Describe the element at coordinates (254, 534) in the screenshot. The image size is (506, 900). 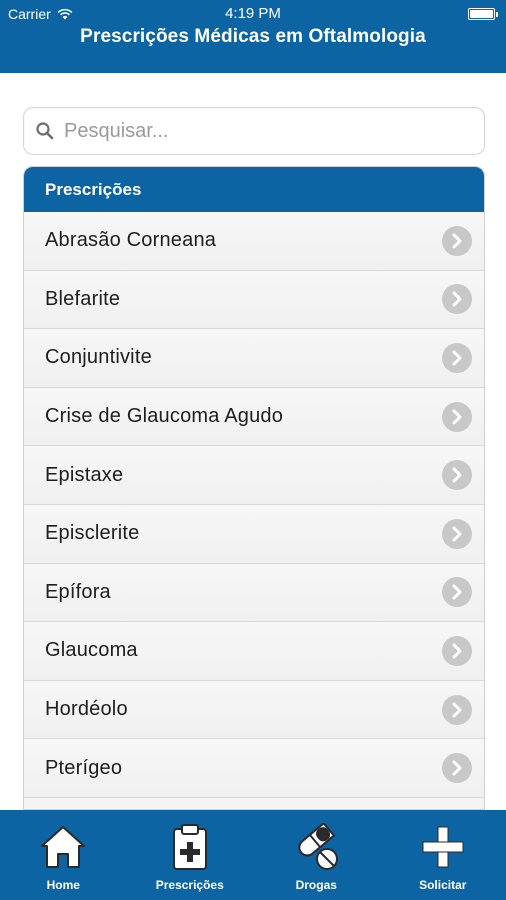
I see `list-item: Episclerite` at that location.